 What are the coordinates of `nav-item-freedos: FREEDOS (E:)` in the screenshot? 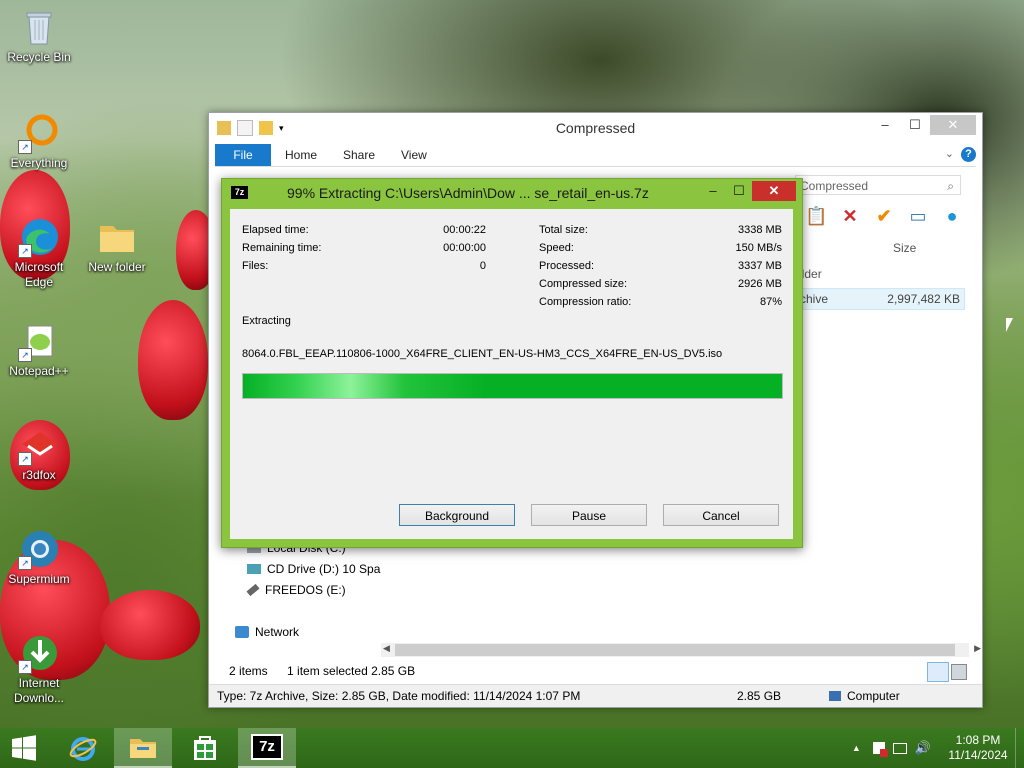 It's located at (296, 590).